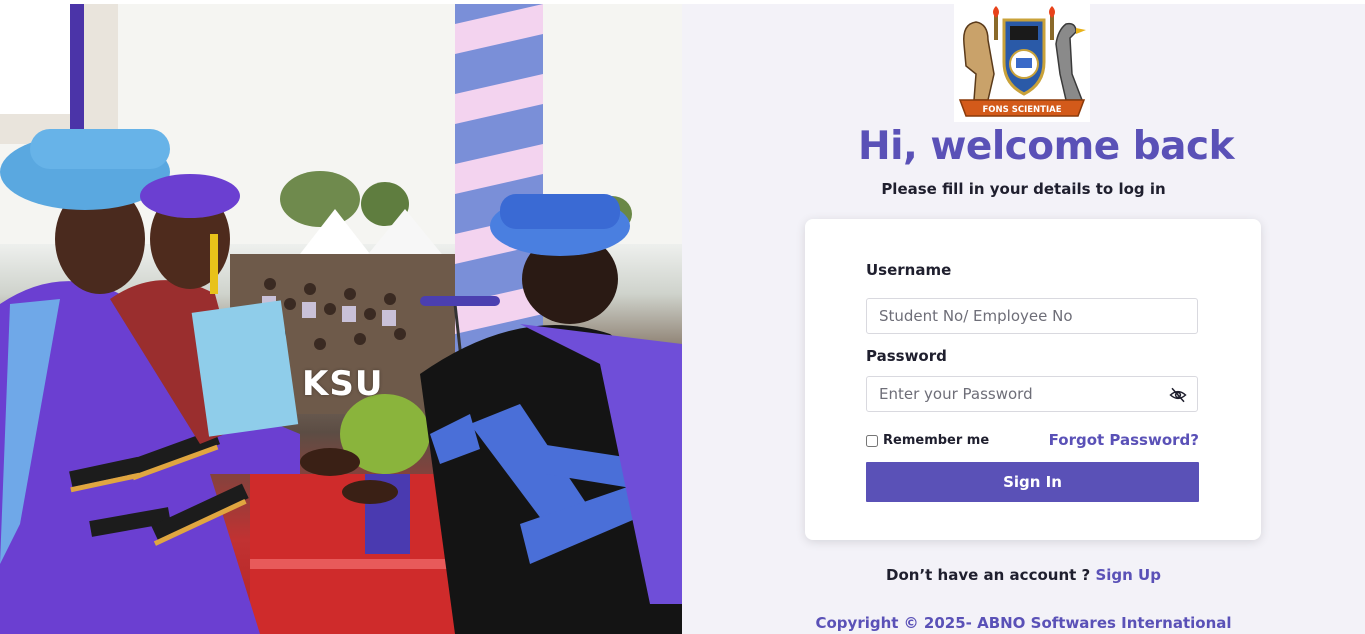 The height and width of the screenshot is (634, 1365). Describe the element at coordinates (1046, 146) in the screenshot. I see `welcome-heading: Hi, welcome back` at that location.